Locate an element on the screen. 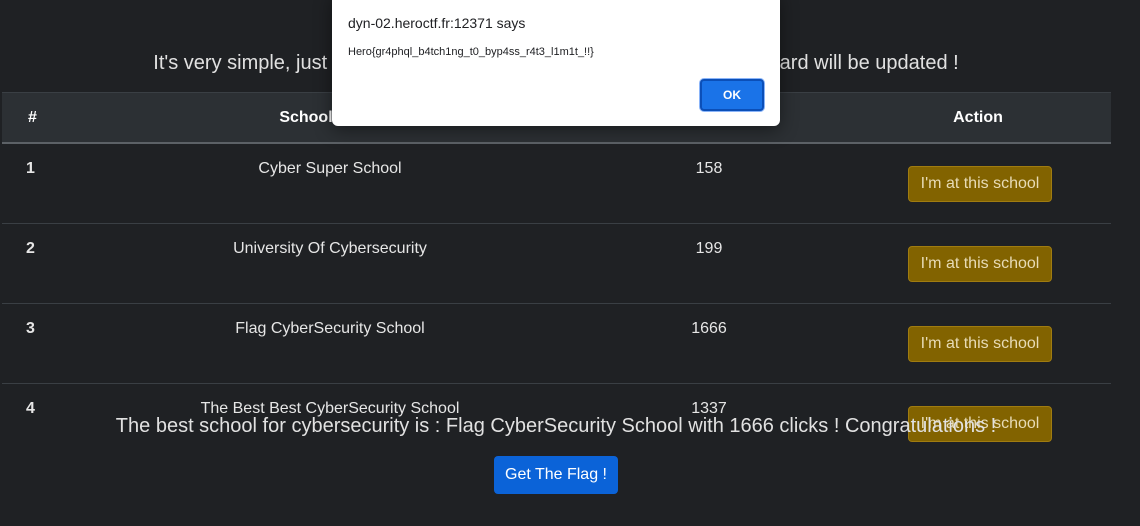 The image size is (1140, 526). school-vote-button-2: I'm at this school is located at coordinates (980, 263).